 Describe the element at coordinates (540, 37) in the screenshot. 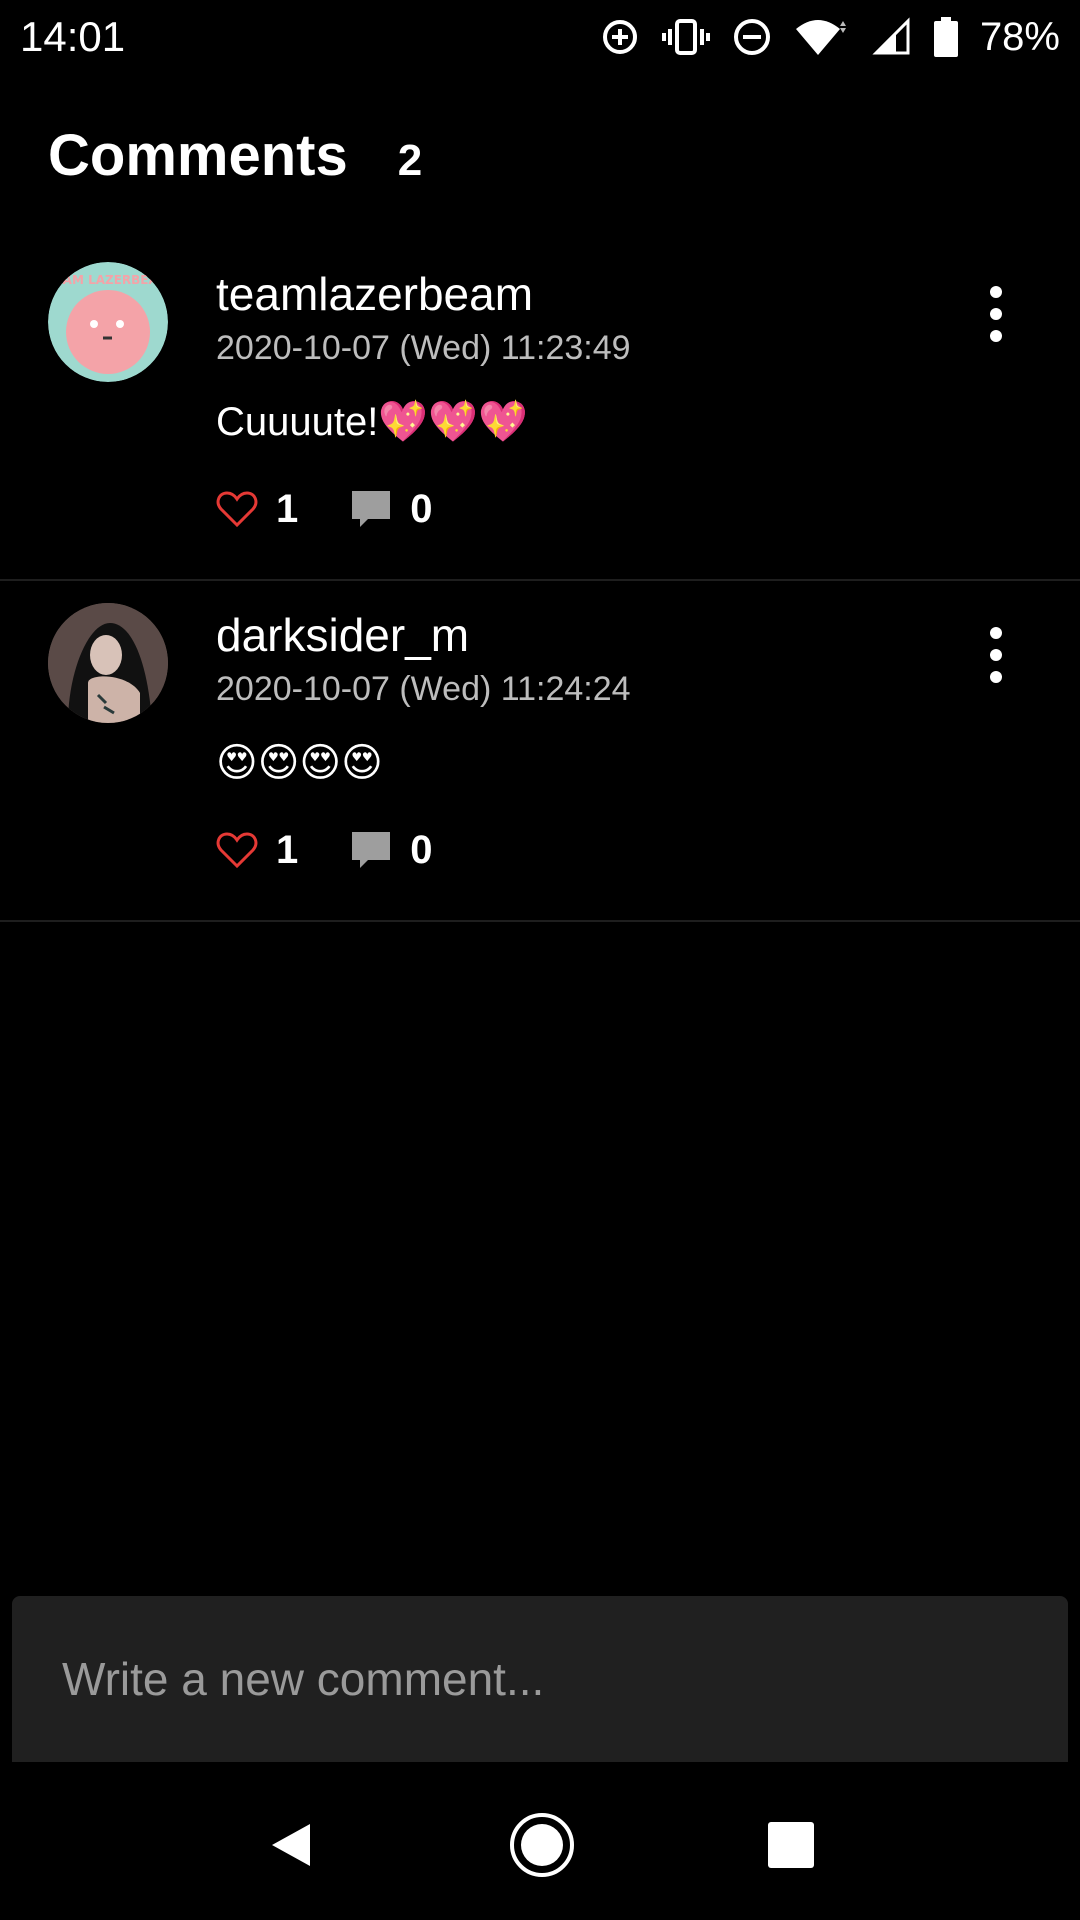

I see `status-bar: 14:01 78%` at that location.